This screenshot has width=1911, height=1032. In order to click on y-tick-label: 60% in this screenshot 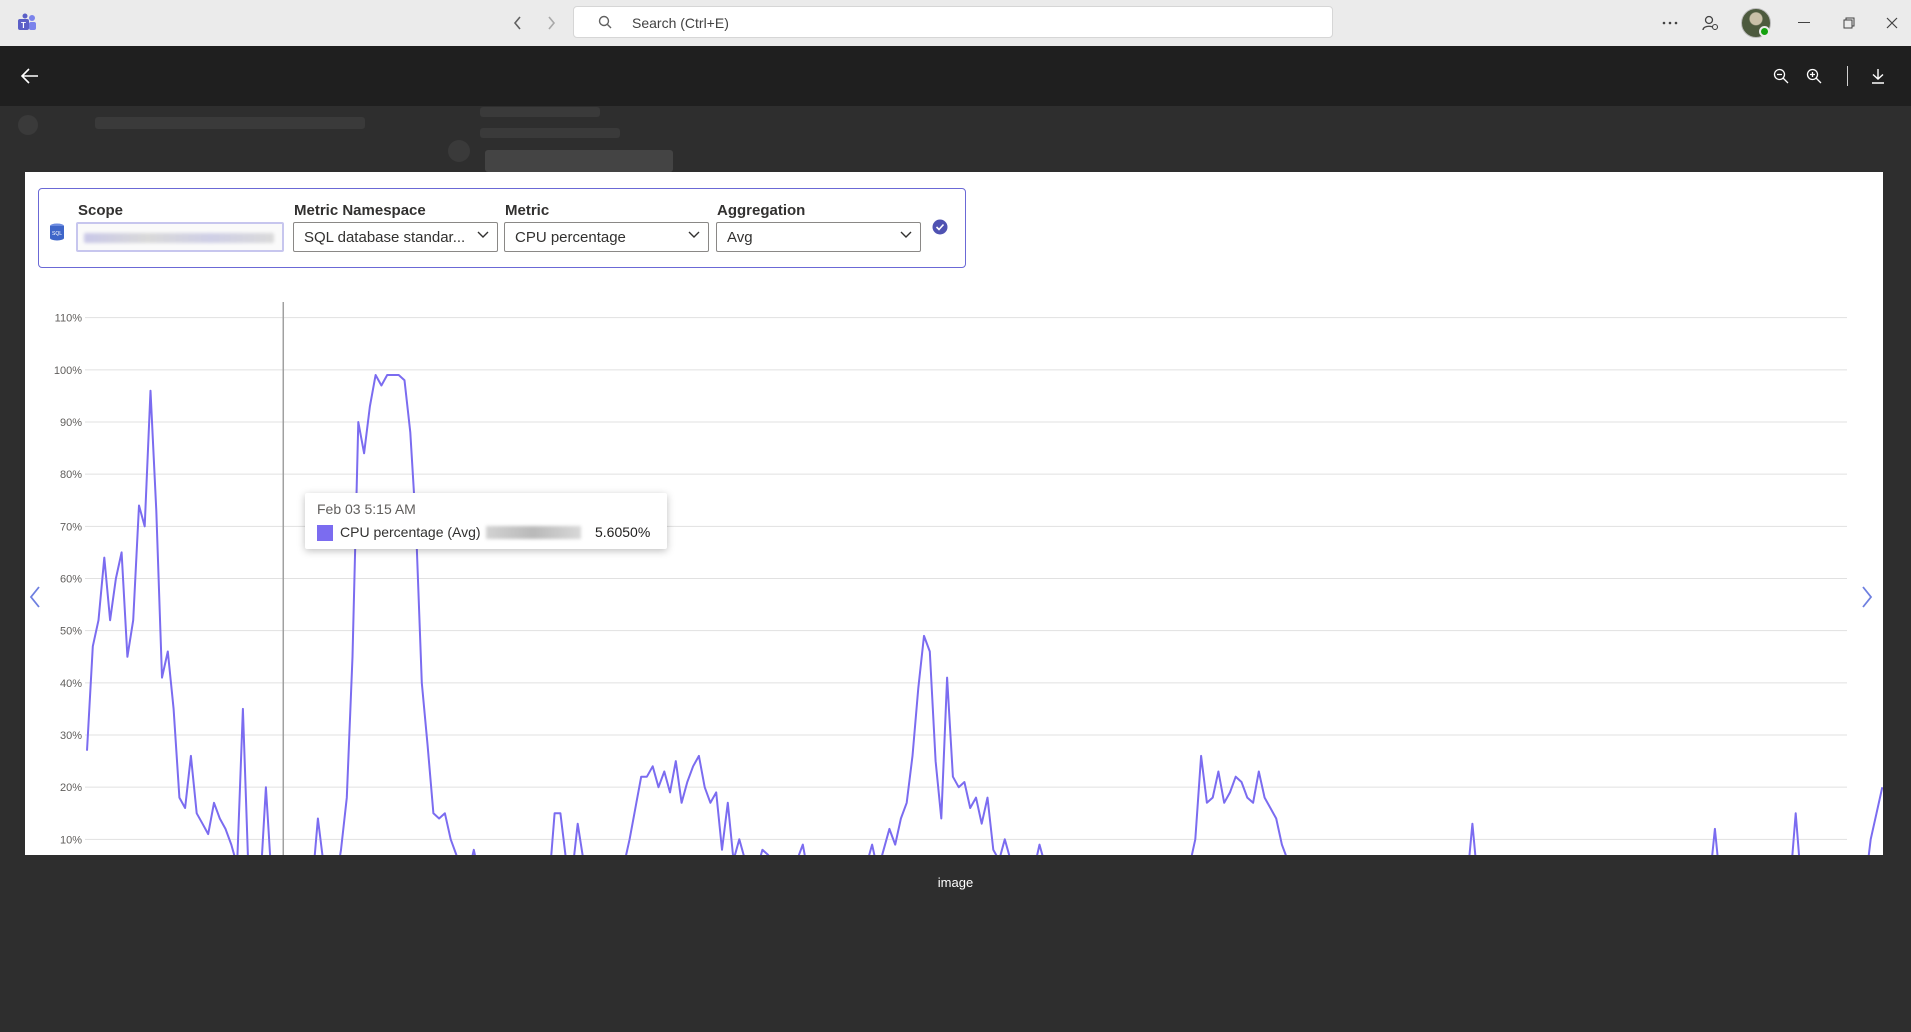, I will do `click(71, 580)`.